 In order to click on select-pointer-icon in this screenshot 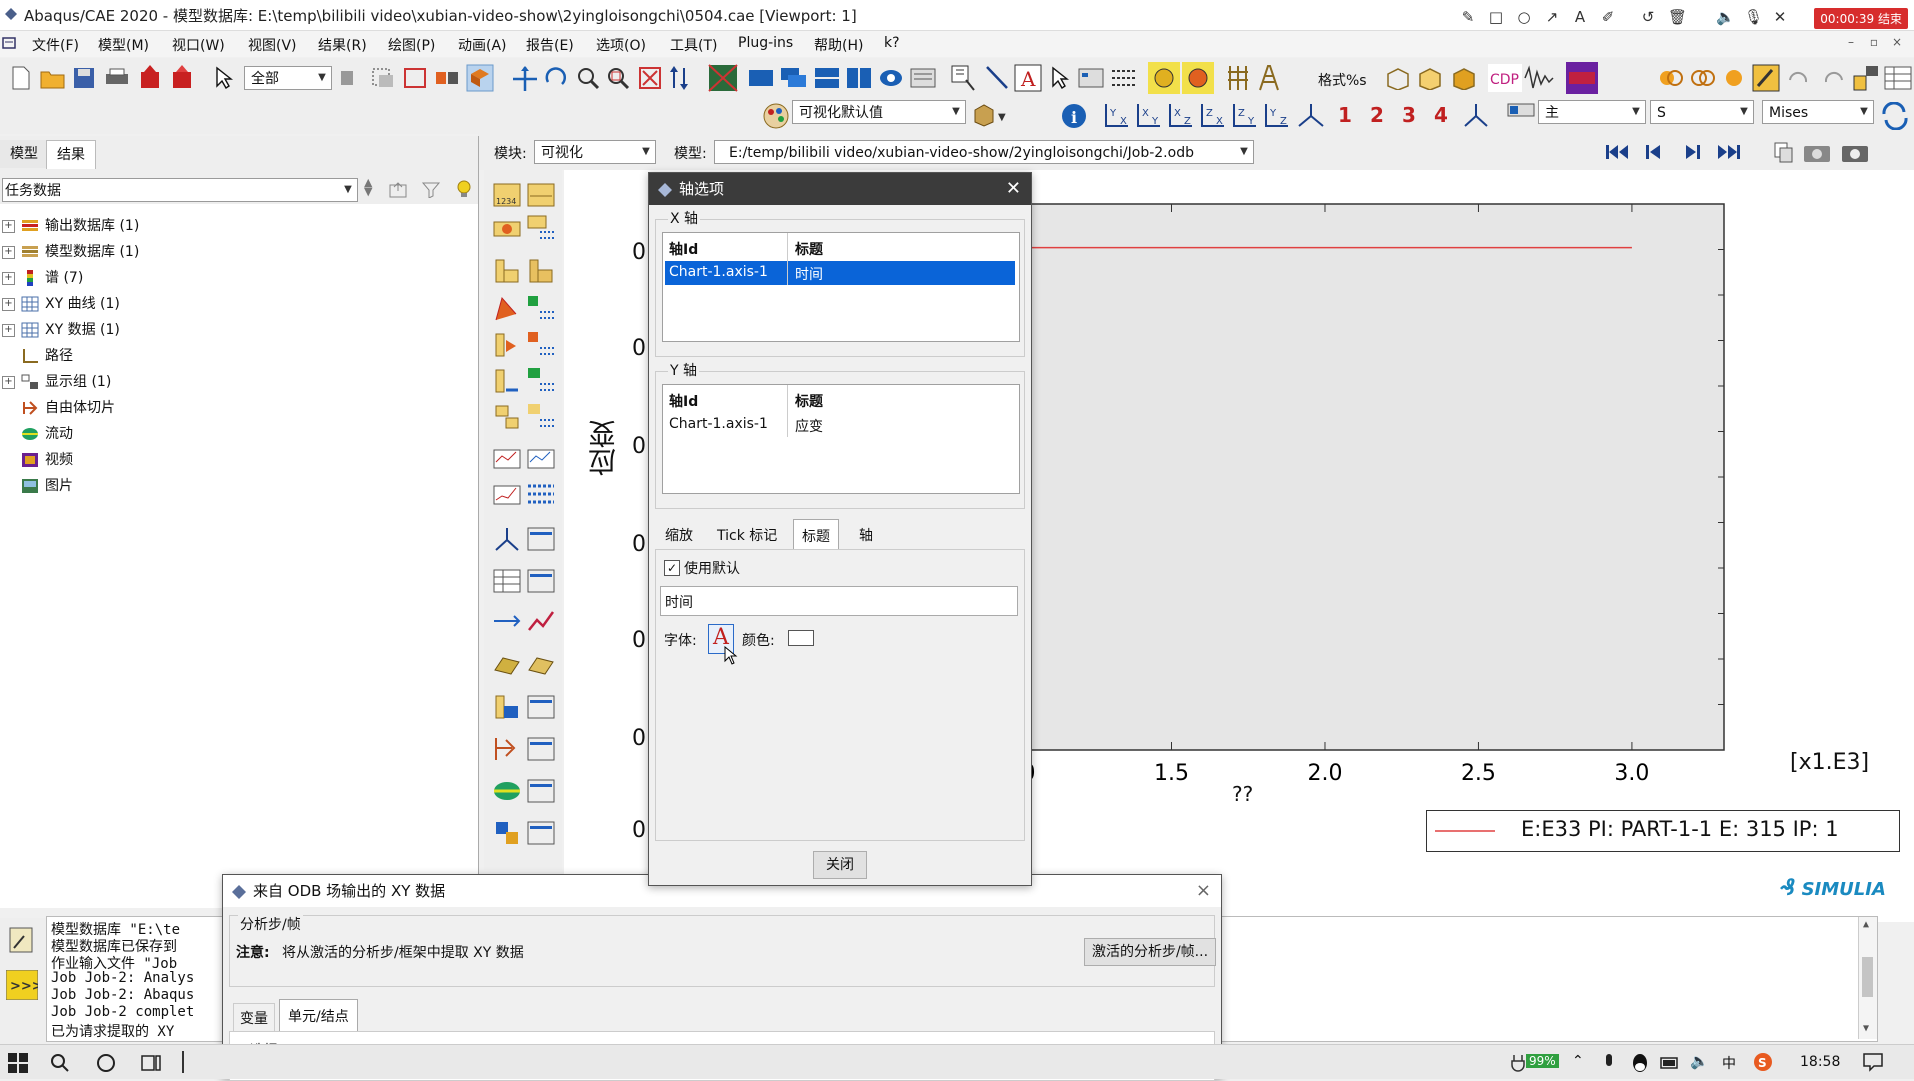, I will do `click(224, 78)`.